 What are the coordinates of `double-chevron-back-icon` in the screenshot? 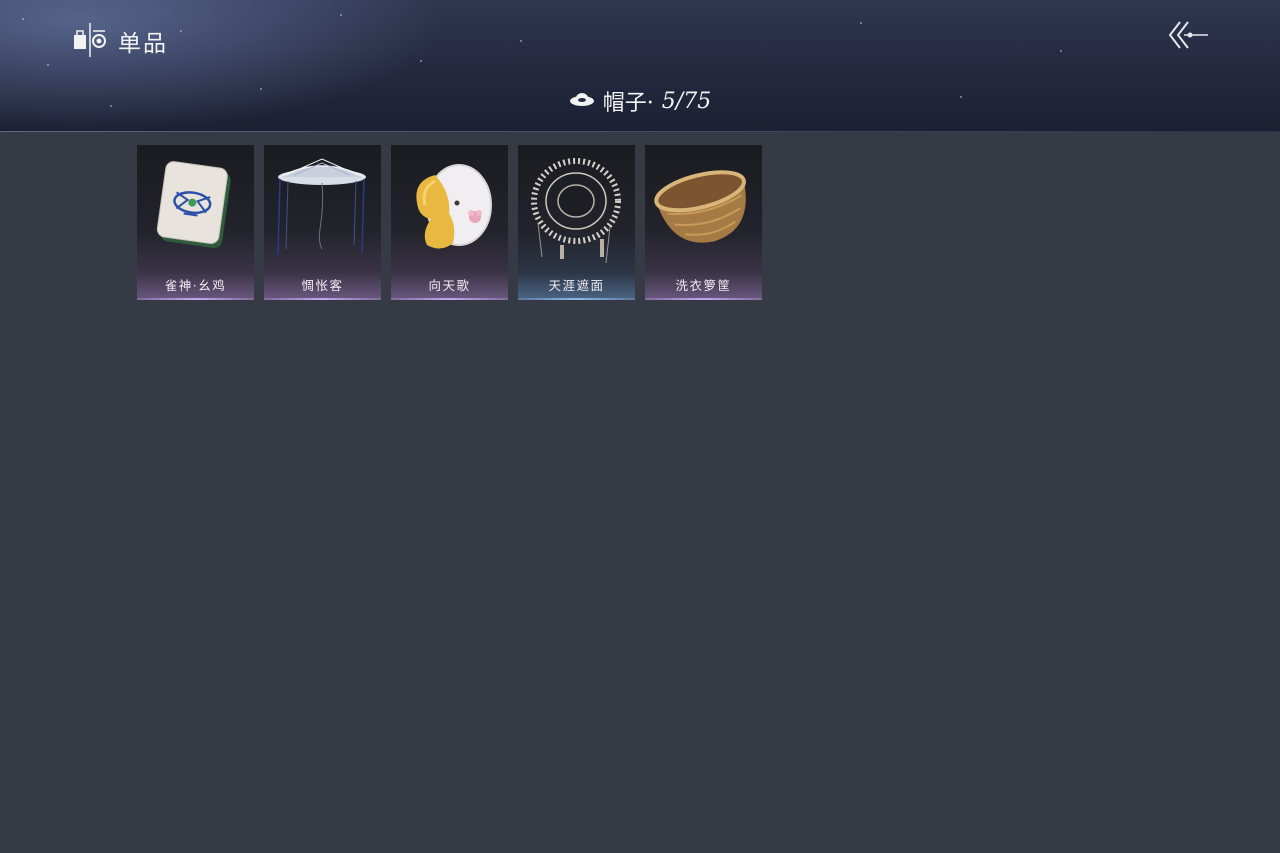 It's located at (1188, 35).